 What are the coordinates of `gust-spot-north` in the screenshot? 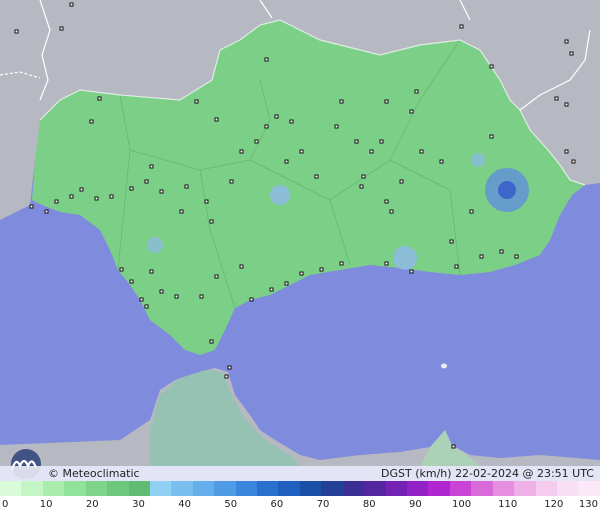 It's located at (478, 160).